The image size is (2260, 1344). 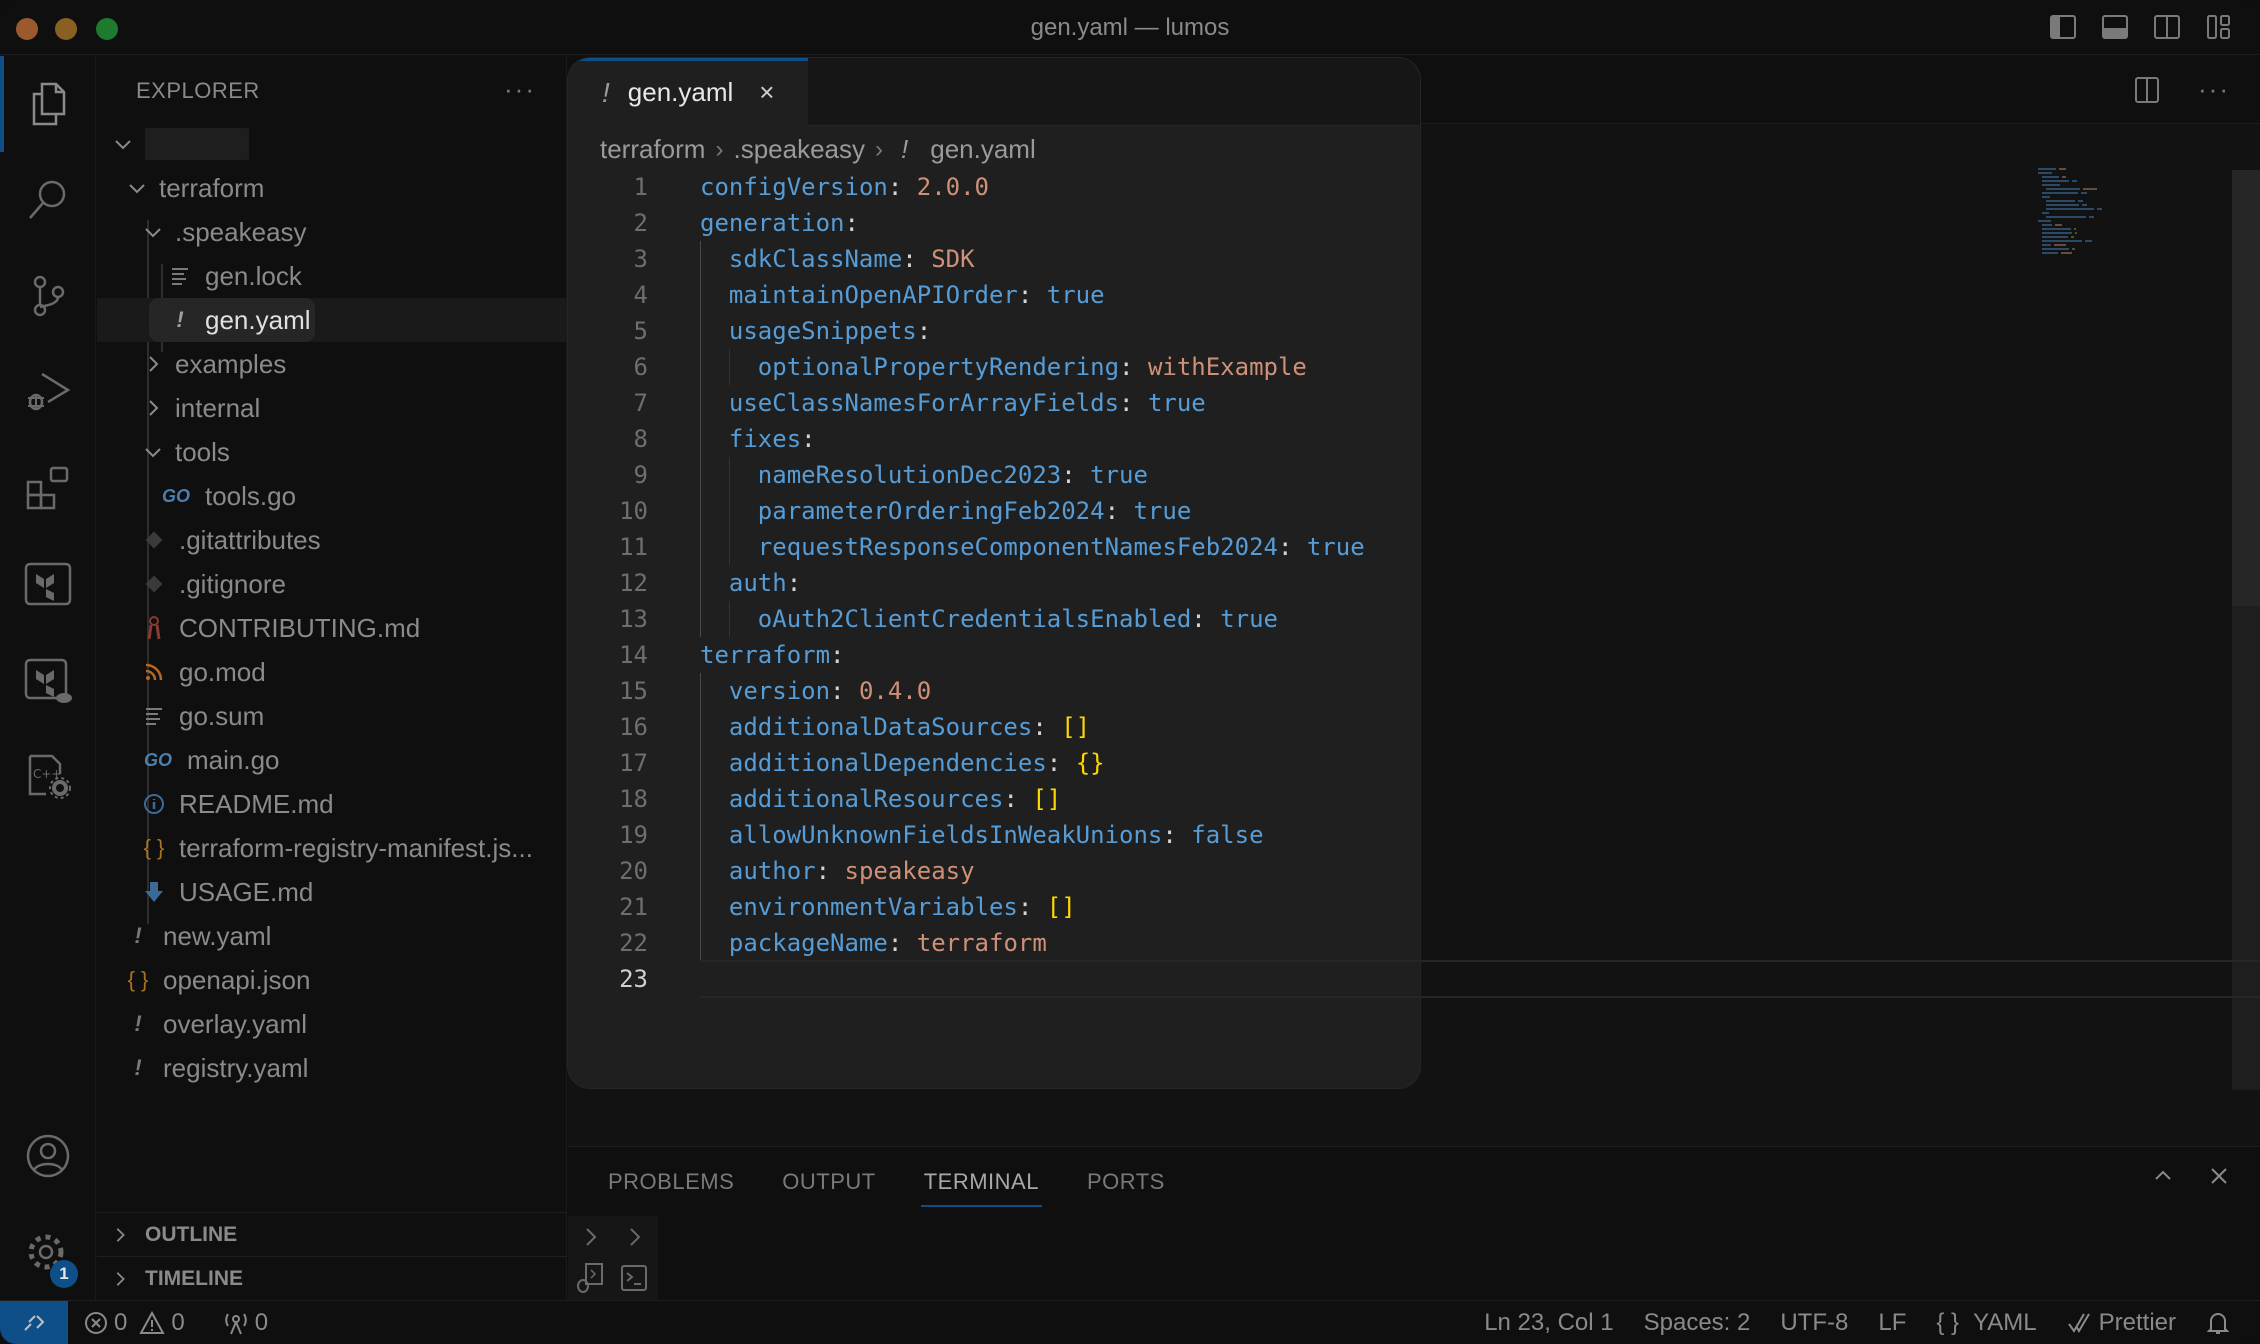 What do you see at coordinates (332, 672) in the screenshot?
I see `tree-file-go-mod: go.mod` at bounding box center [332, 672].